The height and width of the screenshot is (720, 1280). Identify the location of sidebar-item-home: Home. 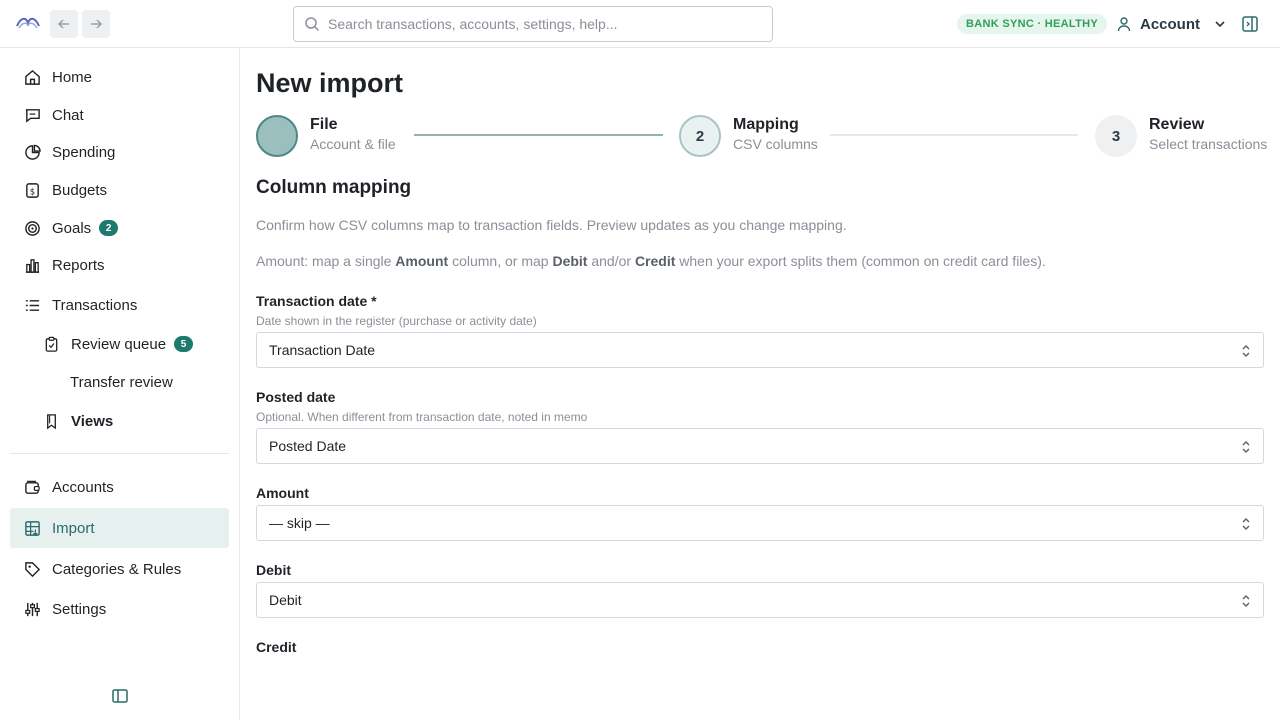
(119, 77).